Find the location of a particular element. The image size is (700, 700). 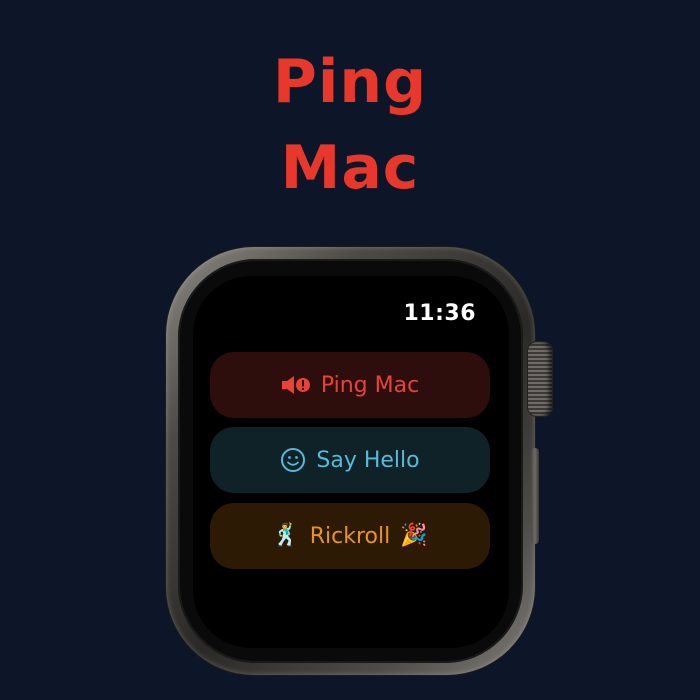

headline-line-1: Ping is located at coordinates (350, 82).